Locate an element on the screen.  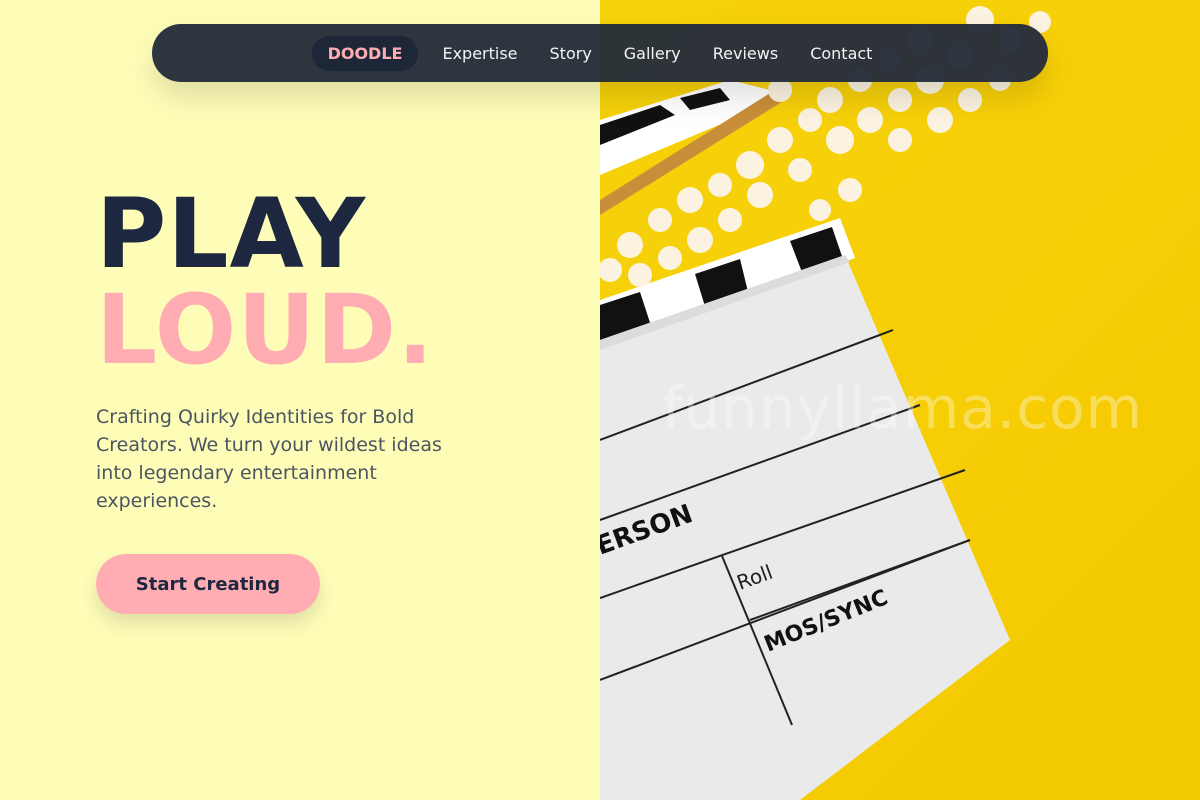
nav-link-expertise: Expertise is located at coordinates (479, 53).